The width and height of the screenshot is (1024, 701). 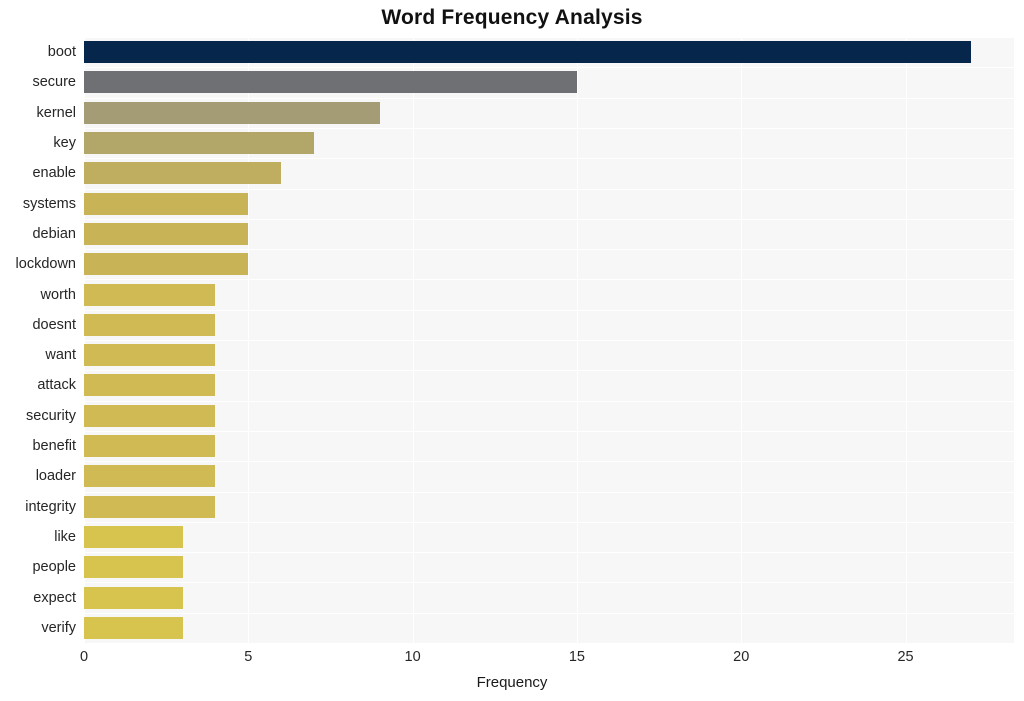 I want to click on x-axis-tick-label: 25, so click(x=905, y=657).